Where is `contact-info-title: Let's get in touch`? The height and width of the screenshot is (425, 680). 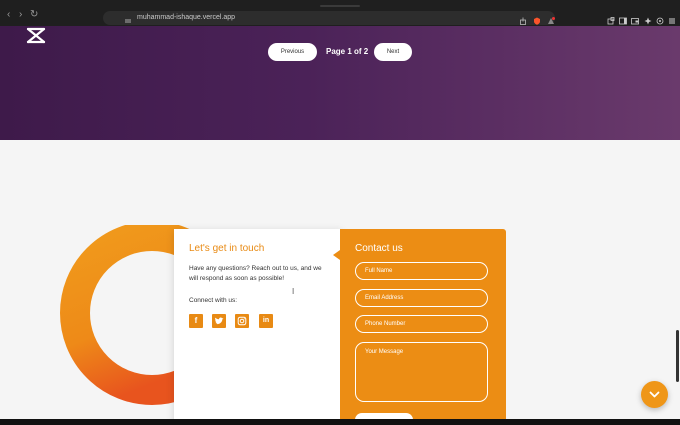
contact-info-title: Let's get in touch is located at coordinates (227, 248).